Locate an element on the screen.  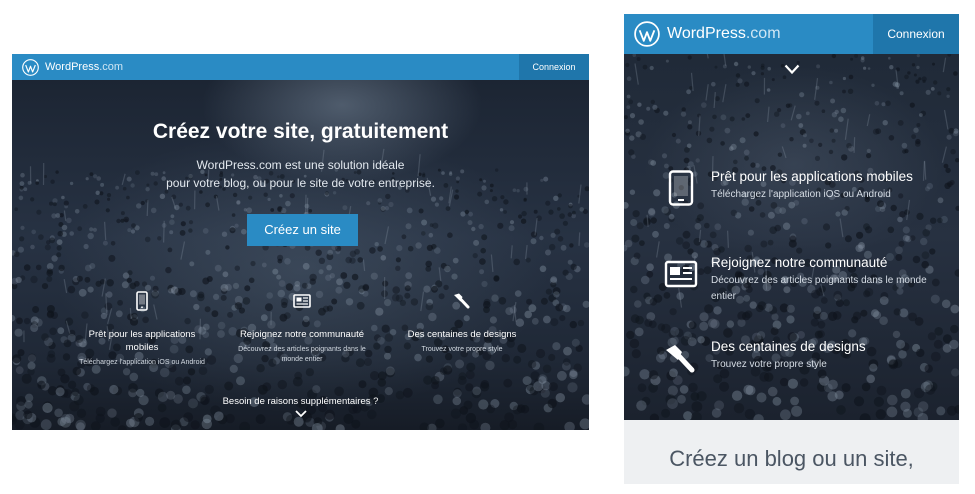
more-reasons-link: Besoin de raisons supplémentaires ? is located at coordinates (300, 401).